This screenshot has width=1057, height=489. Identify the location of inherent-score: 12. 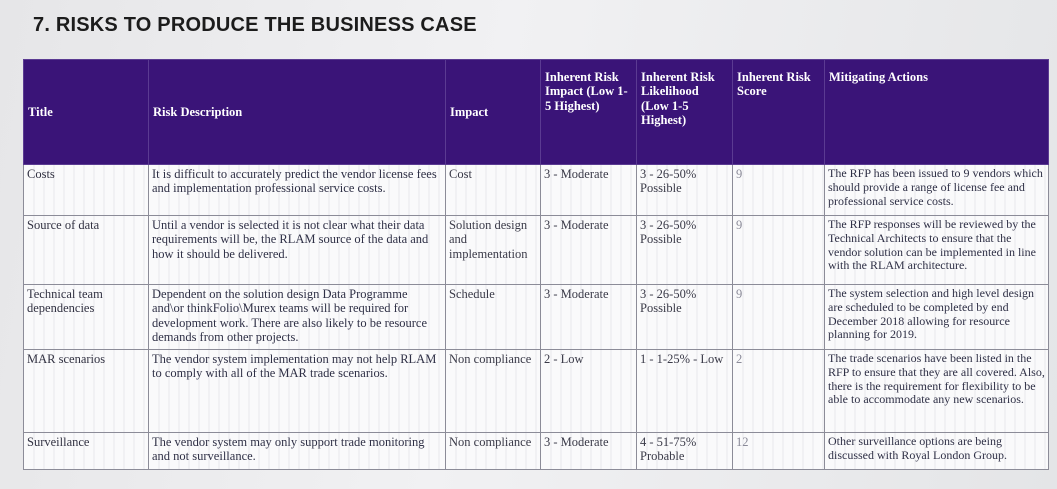
(778, 451).